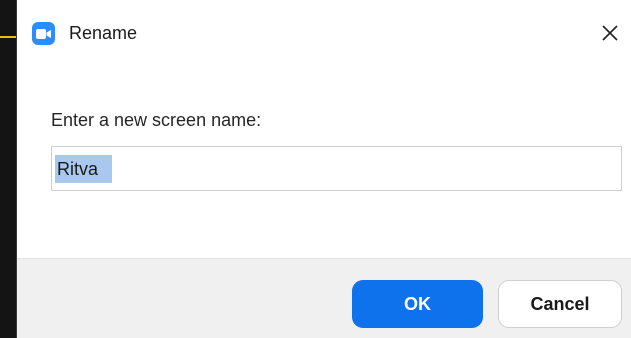 The image size is (631, 338). I want to click on ok-button: OK, so click(417, 304).